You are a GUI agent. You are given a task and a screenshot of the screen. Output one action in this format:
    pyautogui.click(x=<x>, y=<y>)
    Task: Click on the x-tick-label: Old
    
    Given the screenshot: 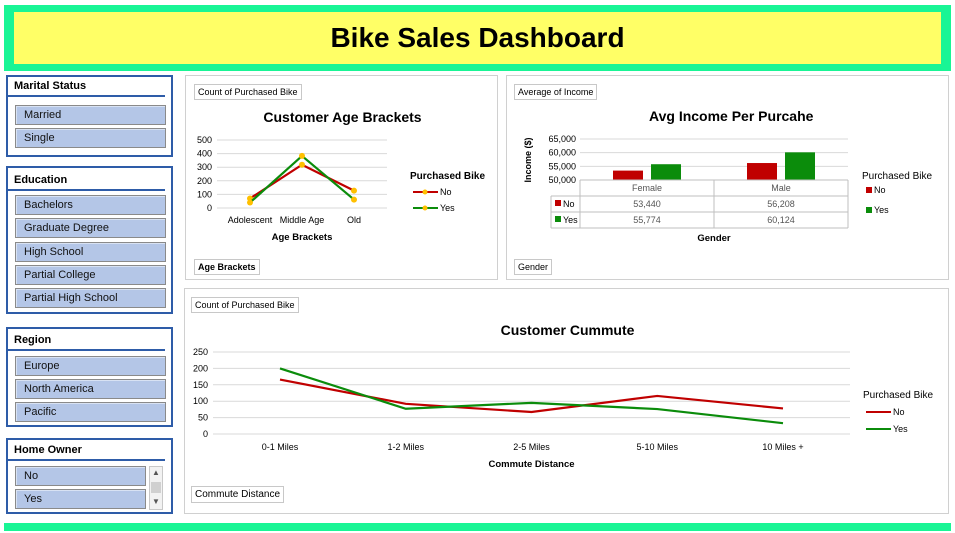 What is the action you would take?
    pyautogui.click(x=354, y=220)
    